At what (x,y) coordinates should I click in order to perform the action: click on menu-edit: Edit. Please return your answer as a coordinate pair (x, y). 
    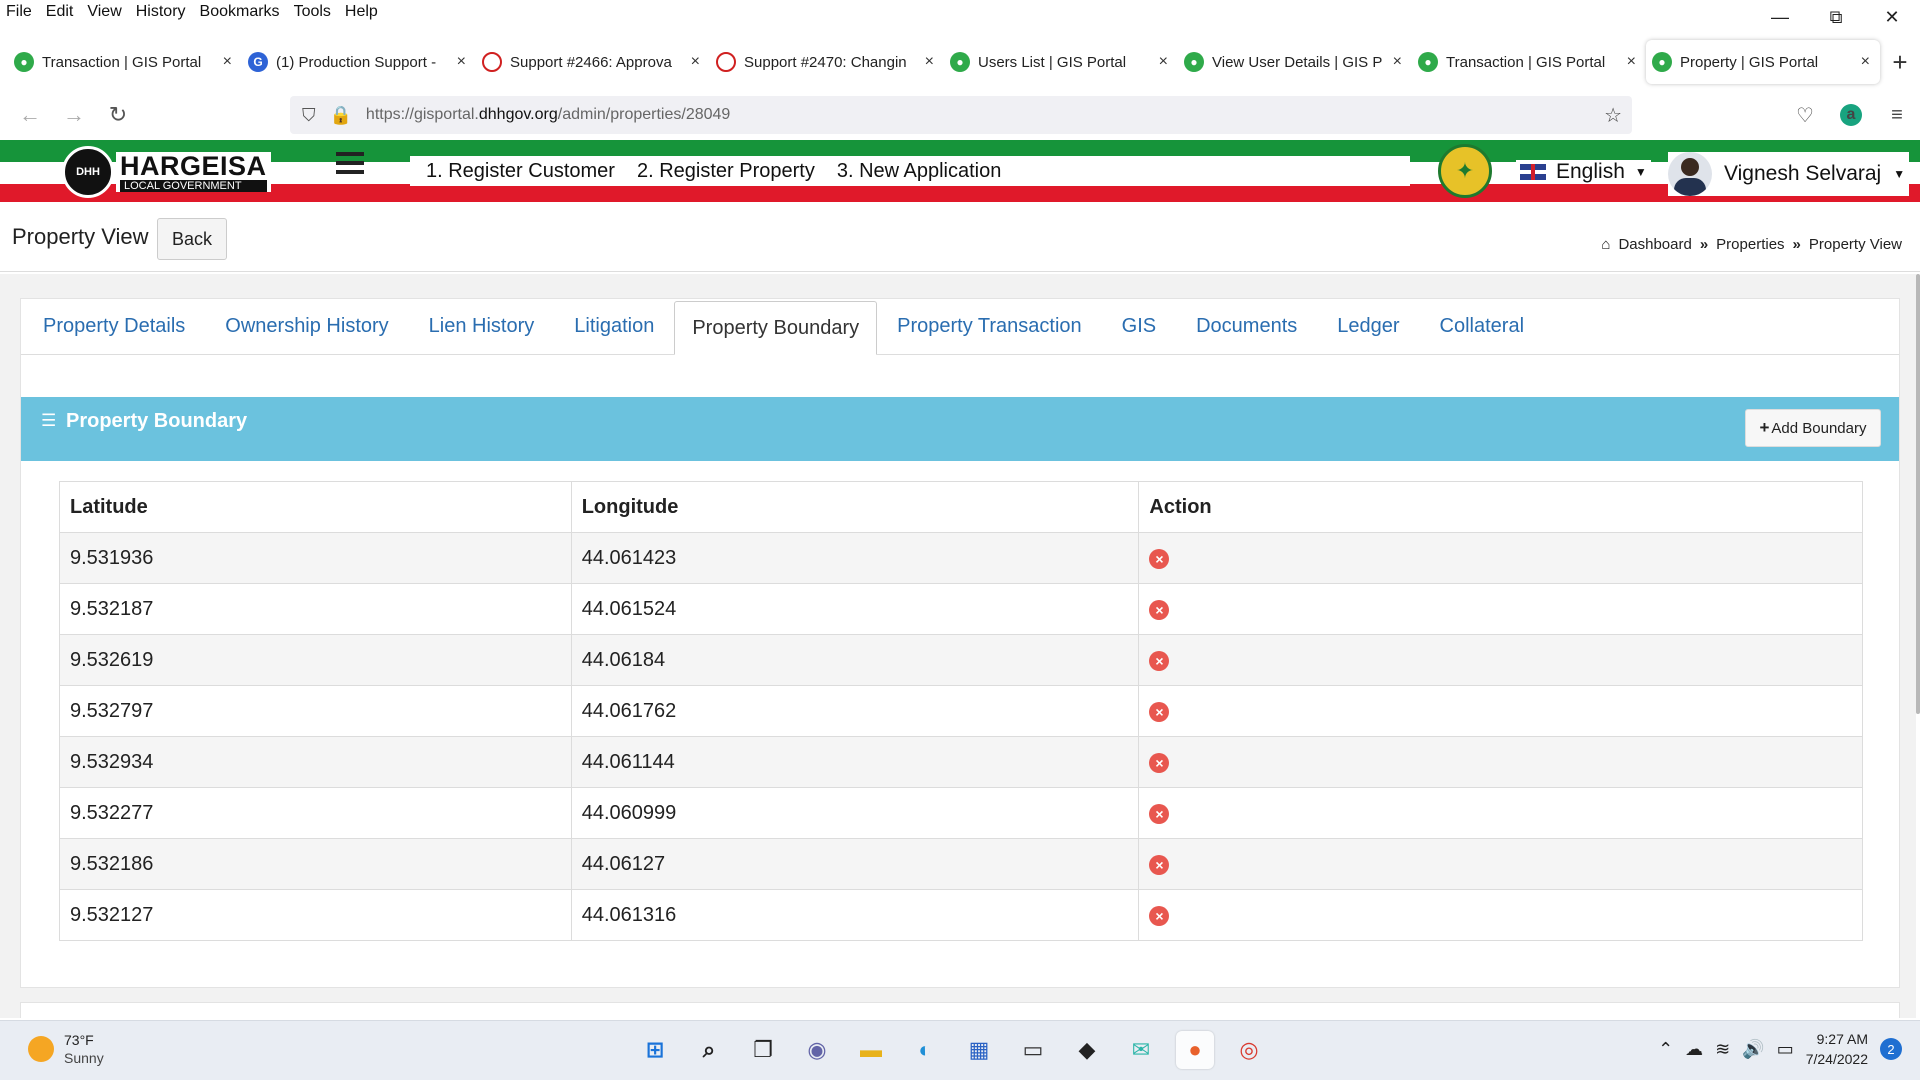
    Looking at the image, I should click on (60, 12).